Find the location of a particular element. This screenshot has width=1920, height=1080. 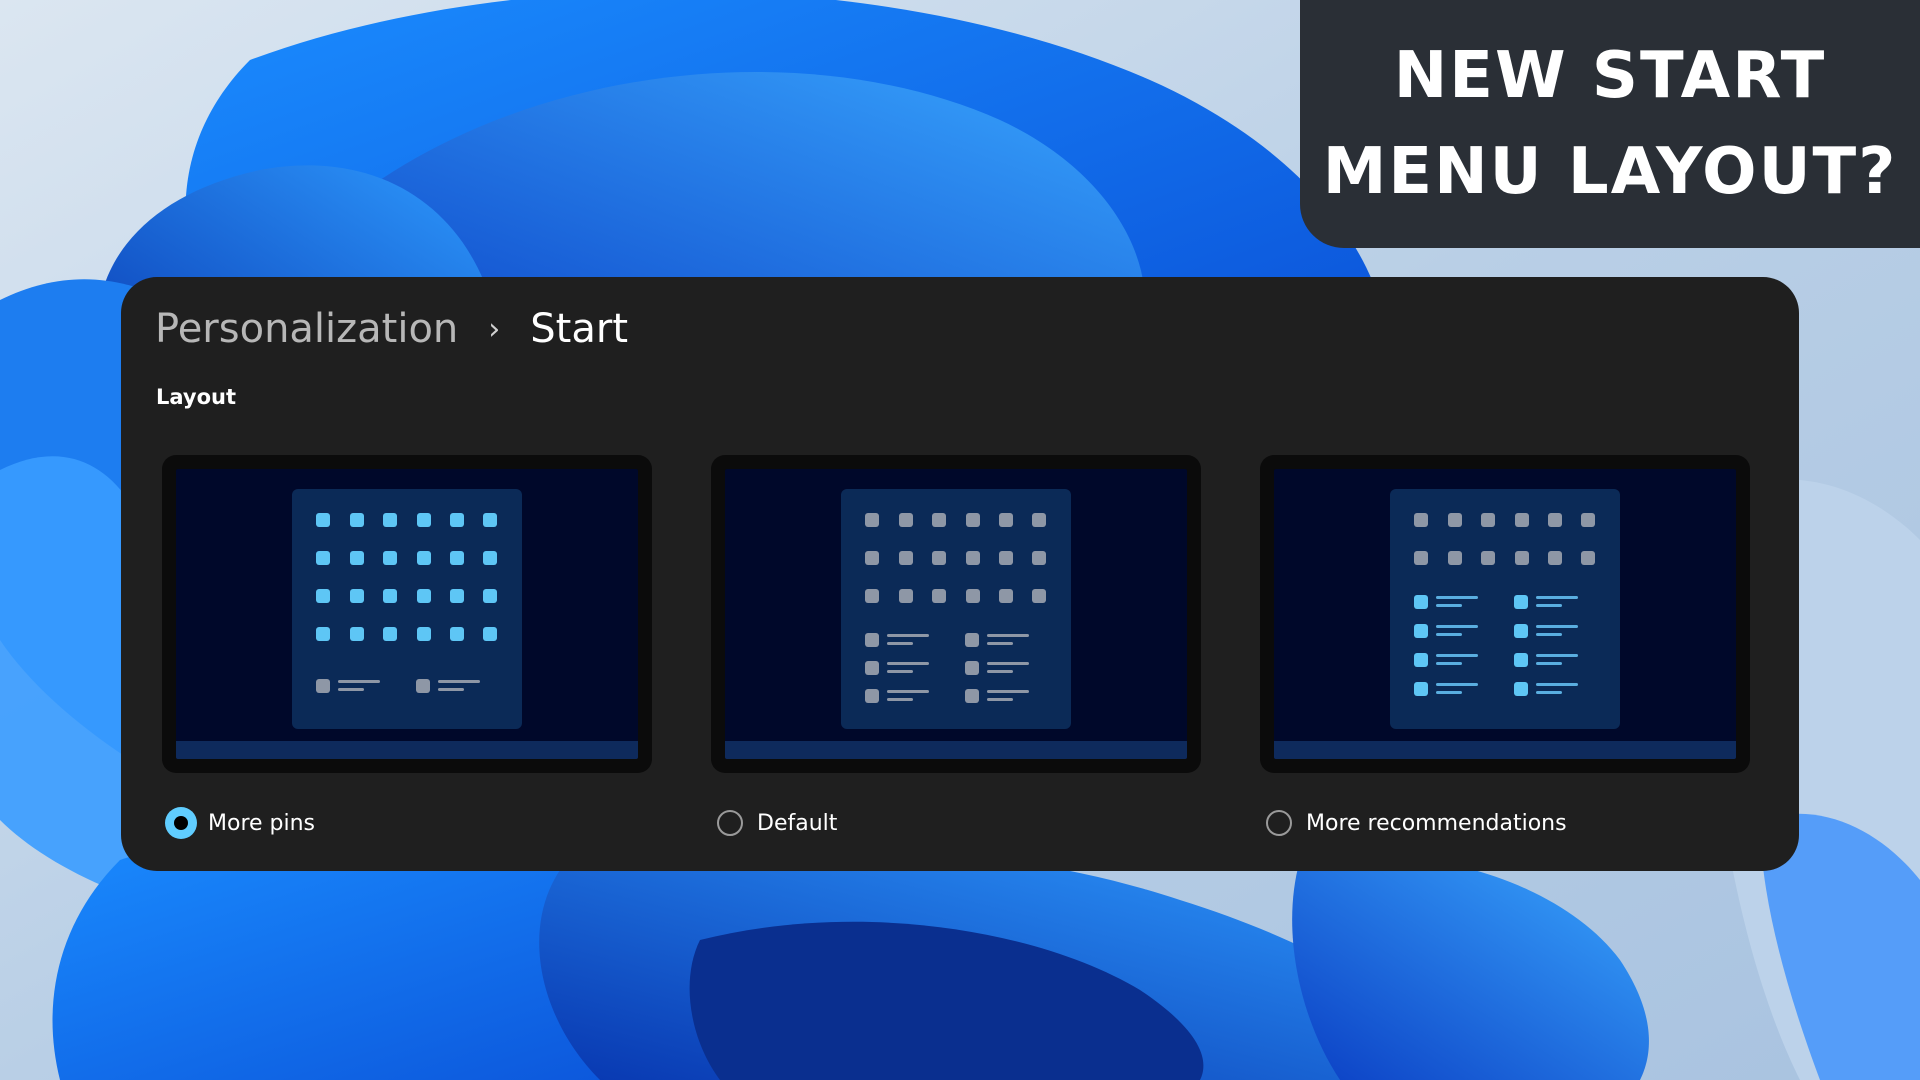

more-recommendations-radio is located at coordinates (1279, 823).